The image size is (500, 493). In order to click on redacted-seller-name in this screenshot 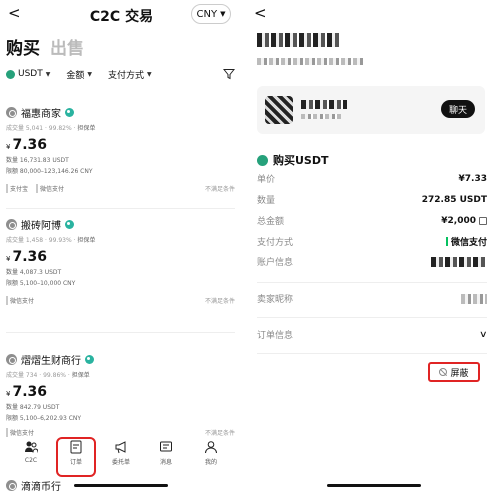, I will do `click(324, 104)`.